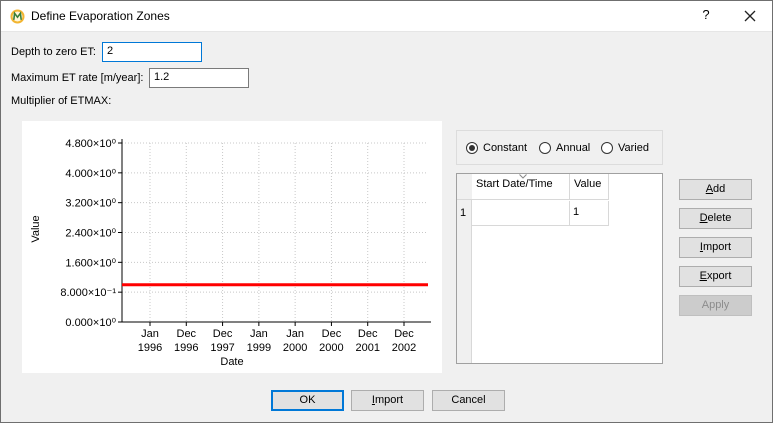  What do you see at coordinates (719, 218) in the screenshot?
I see `delete-button-rest: elete` at bounding box center [719, 218].